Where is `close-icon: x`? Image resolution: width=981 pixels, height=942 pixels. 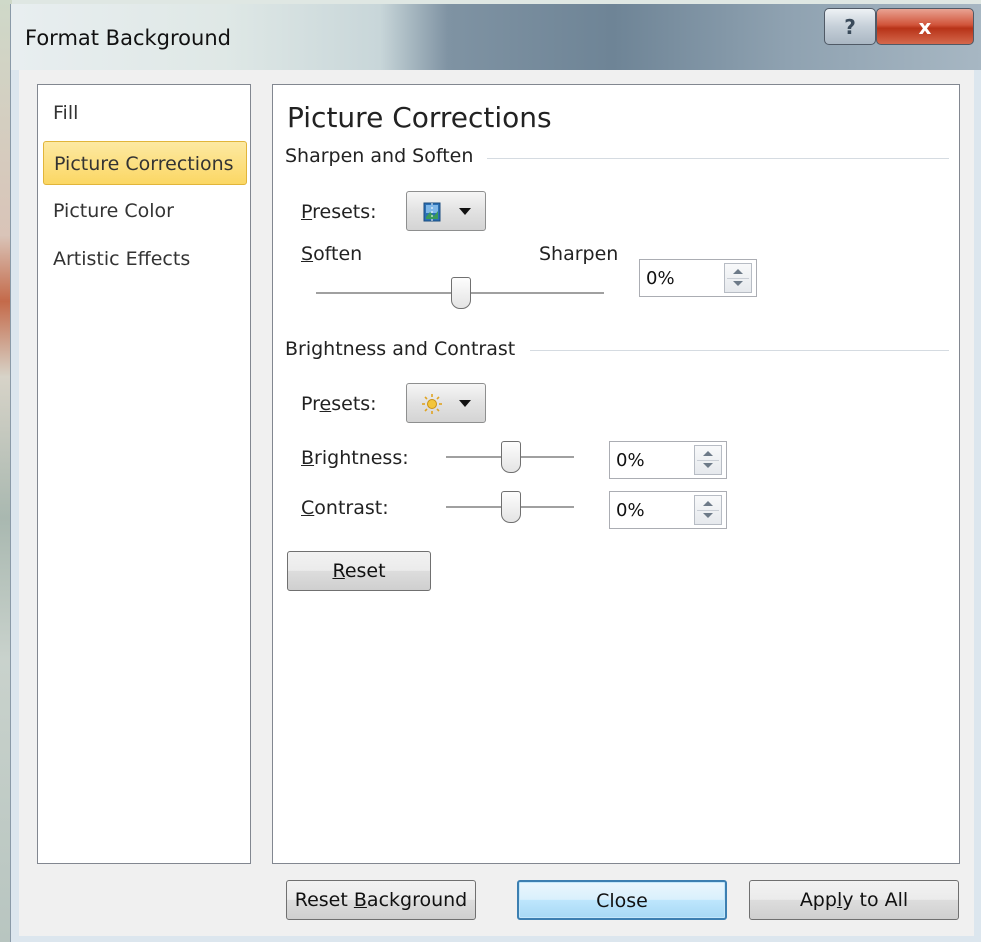
close-icon: x is located at coordinates (925, 26).